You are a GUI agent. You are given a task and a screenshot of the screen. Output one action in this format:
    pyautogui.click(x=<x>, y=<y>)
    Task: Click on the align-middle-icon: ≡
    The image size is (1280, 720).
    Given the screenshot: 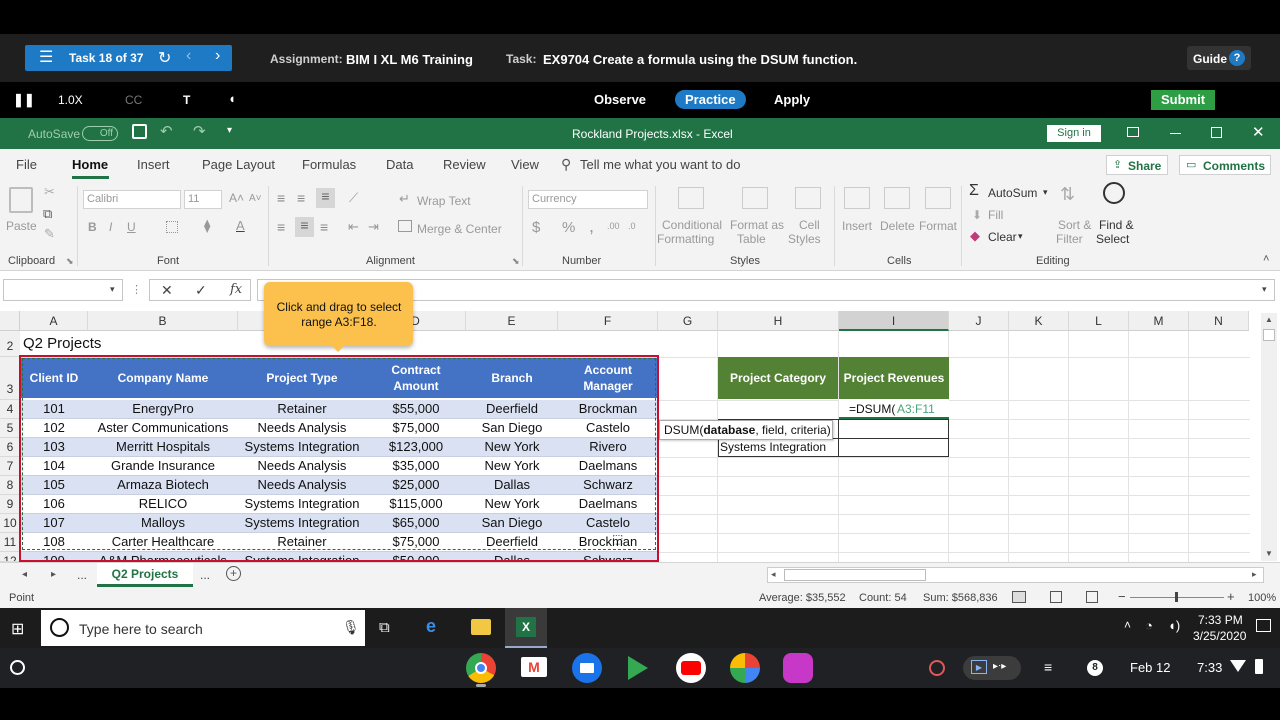 What is the action you would take?
    pyautogui.click(x=301, y=198)
    